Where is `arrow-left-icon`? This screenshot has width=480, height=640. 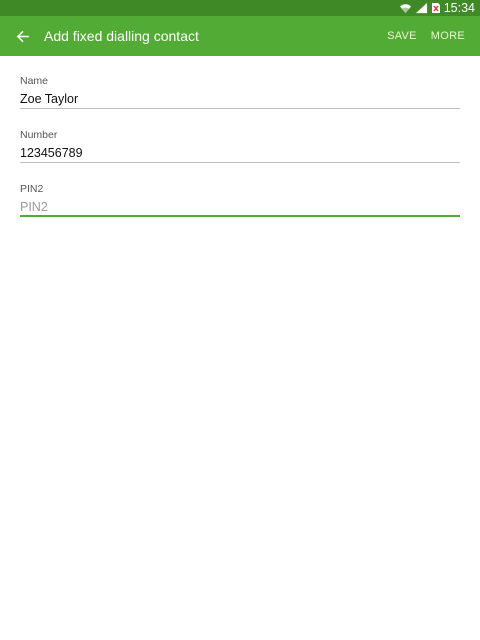 arrow-left-icon is located at coordinates (22, 36).